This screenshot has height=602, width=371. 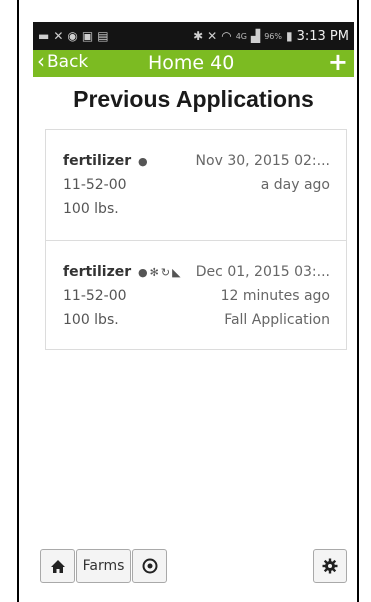 I want to click on gallery-icon: ▣, so click(x=87, y=36).